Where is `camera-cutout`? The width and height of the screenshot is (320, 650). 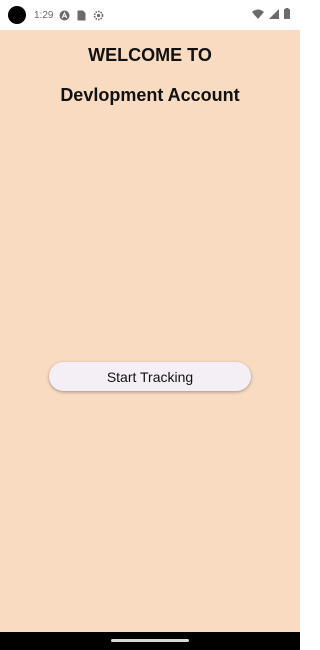
camera-cutout is located at coordinates (17, 15).